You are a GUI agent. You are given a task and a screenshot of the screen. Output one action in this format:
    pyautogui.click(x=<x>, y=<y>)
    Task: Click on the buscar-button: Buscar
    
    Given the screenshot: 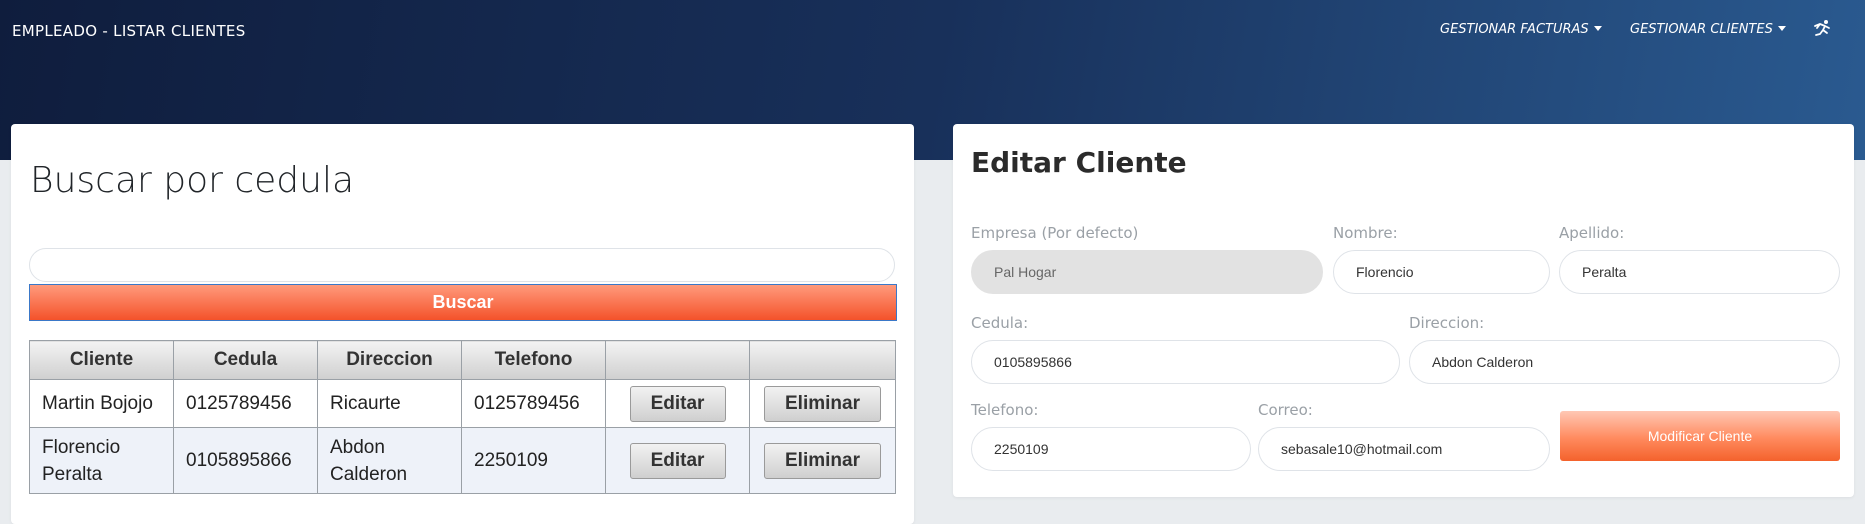 What is the action you would take?
    pyautogui.click(x=463, y=302)
    